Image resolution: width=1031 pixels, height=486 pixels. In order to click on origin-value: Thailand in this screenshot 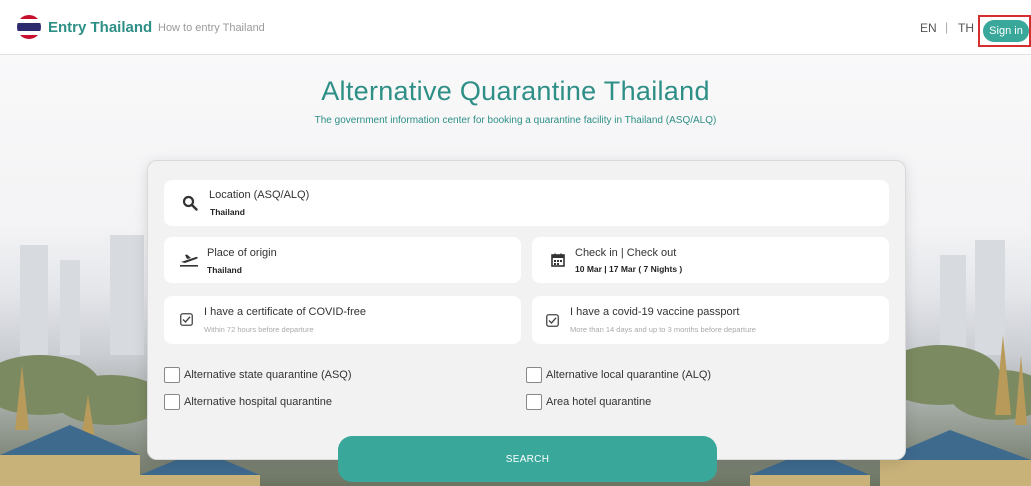, I will do `click(224, 270)`.